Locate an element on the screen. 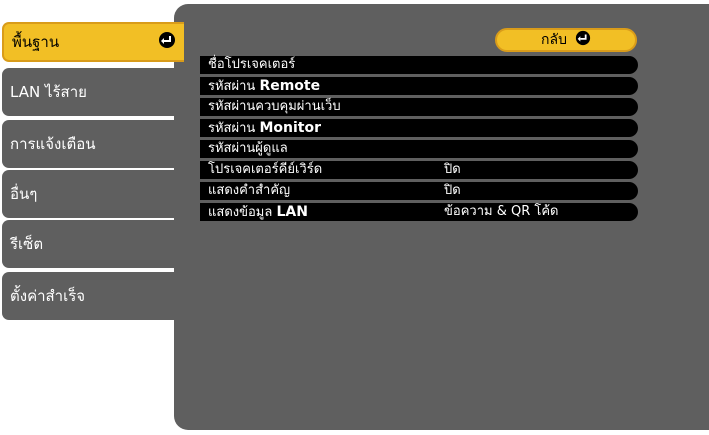 This screenshot has height=435, width=709. menu-item-projector-keyword: โปรเจคเตอร์คีย์เวิร์ด ปิด is located at coordinates (419, 170).